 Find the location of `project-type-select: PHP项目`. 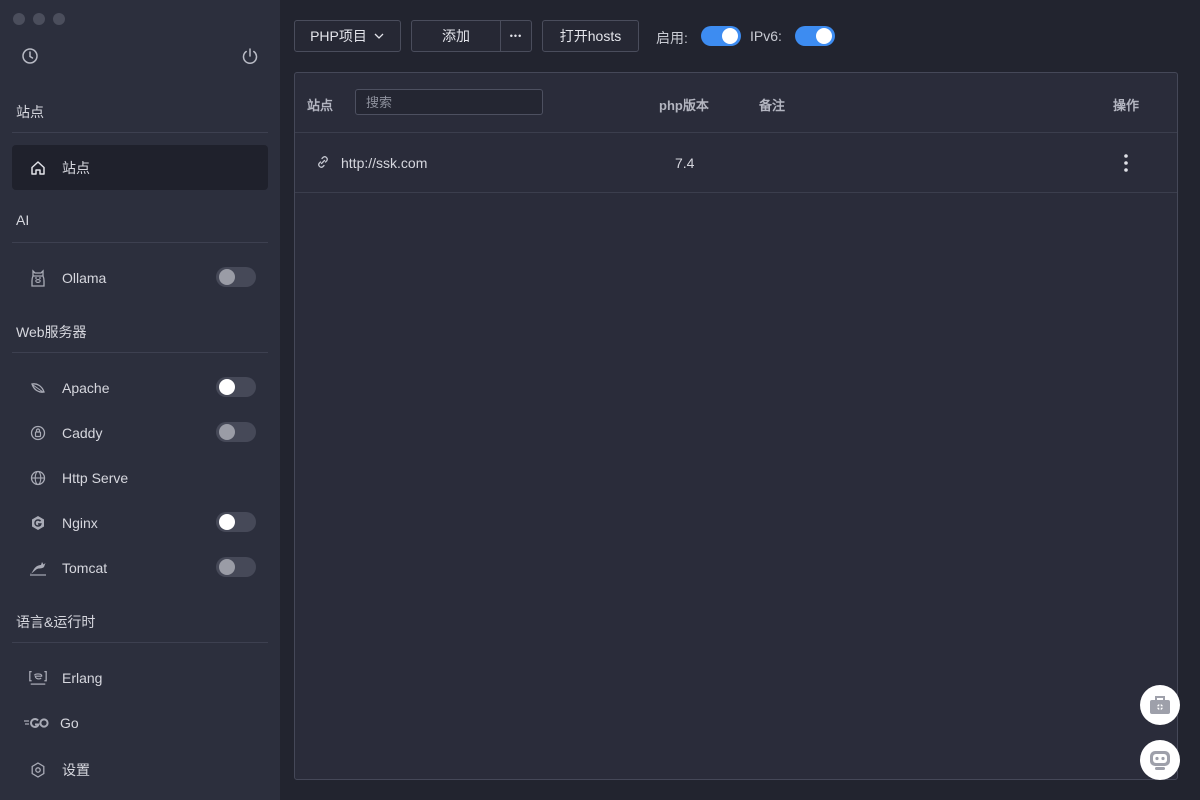

project-type-select: PHP项目 is located at coordinates (347, 36).